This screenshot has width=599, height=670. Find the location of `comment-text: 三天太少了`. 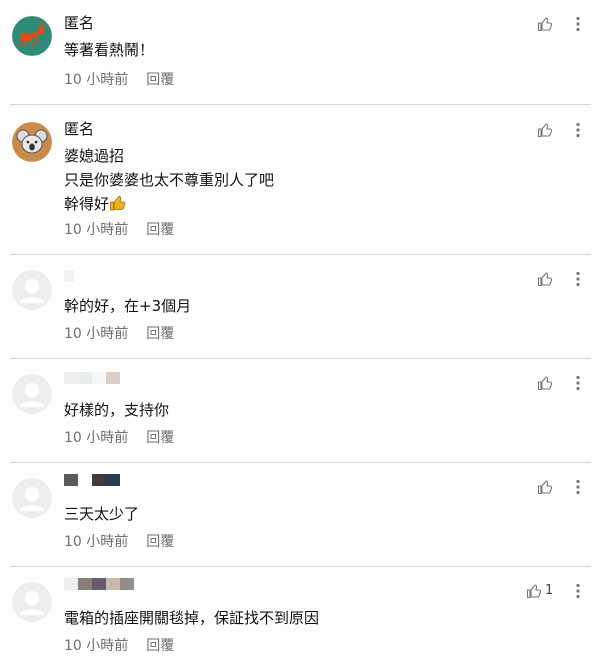

comment-text: 三天太少了 is located at coordinates (102, 514).